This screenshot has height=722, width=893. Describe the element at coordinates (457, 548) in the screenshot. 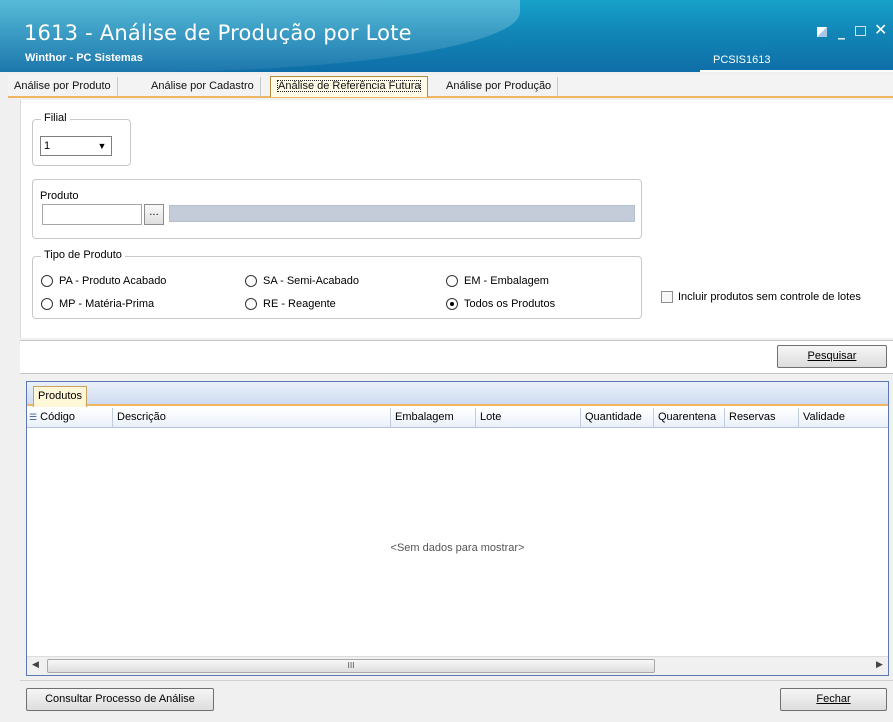

I see `empty-grid-message: <Sem dados para mostrar>` at that location.